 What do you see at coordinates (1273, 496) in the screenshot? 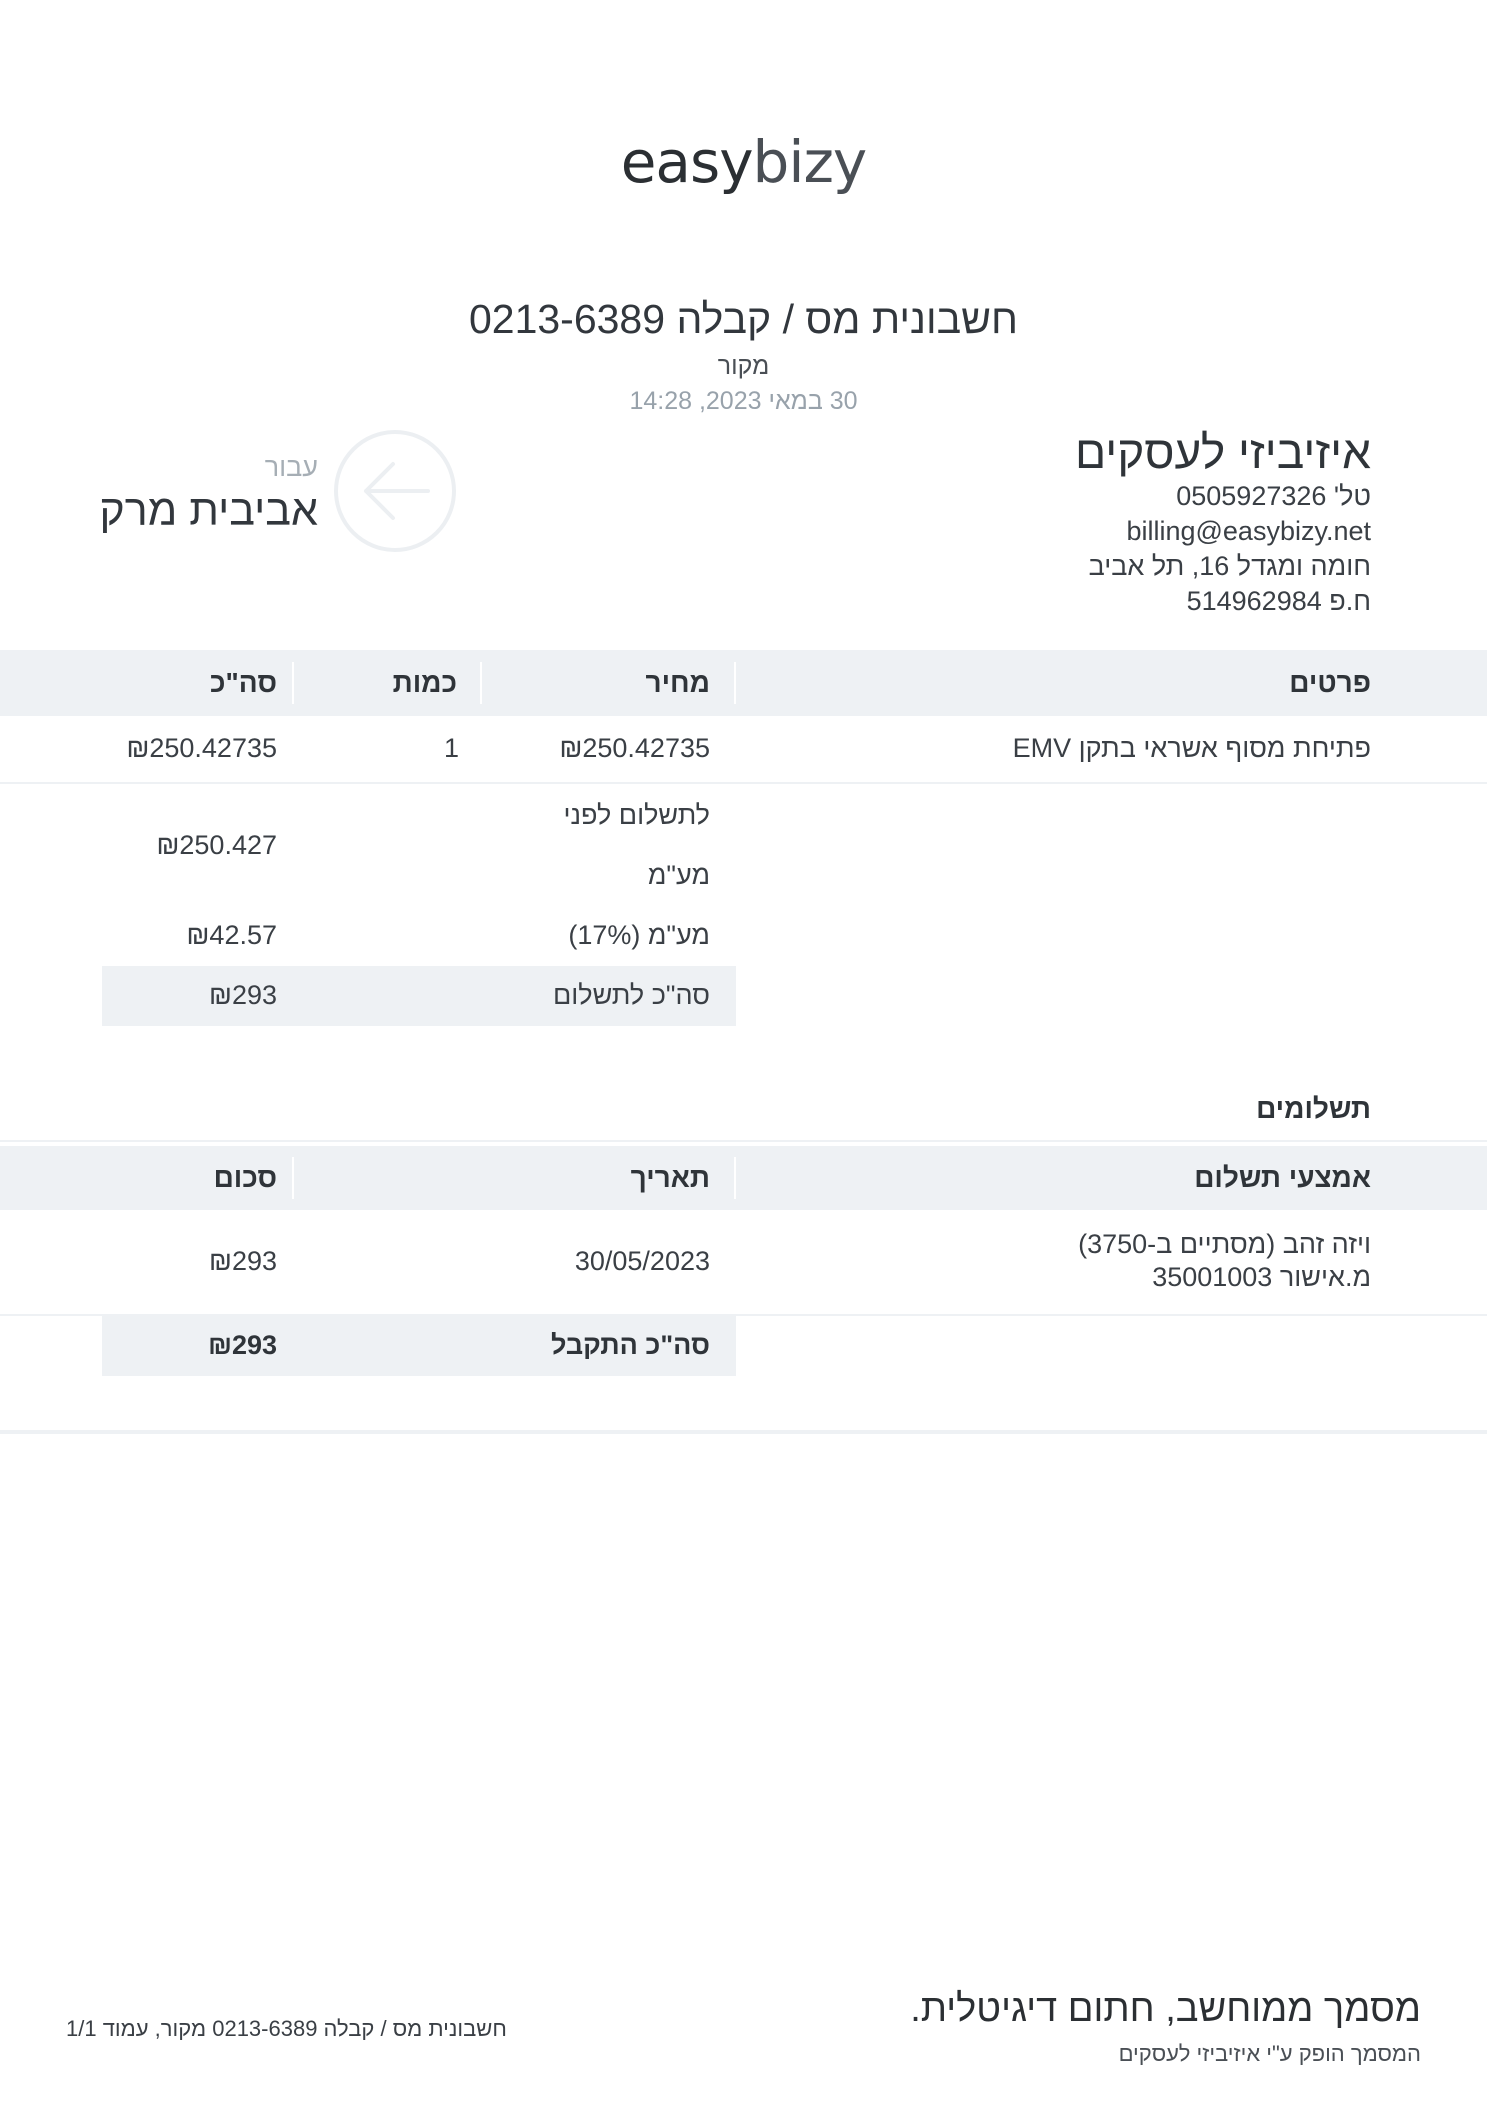
I see `issuer-phone: טל' 0505927326` at bounding box center [1273, 496].